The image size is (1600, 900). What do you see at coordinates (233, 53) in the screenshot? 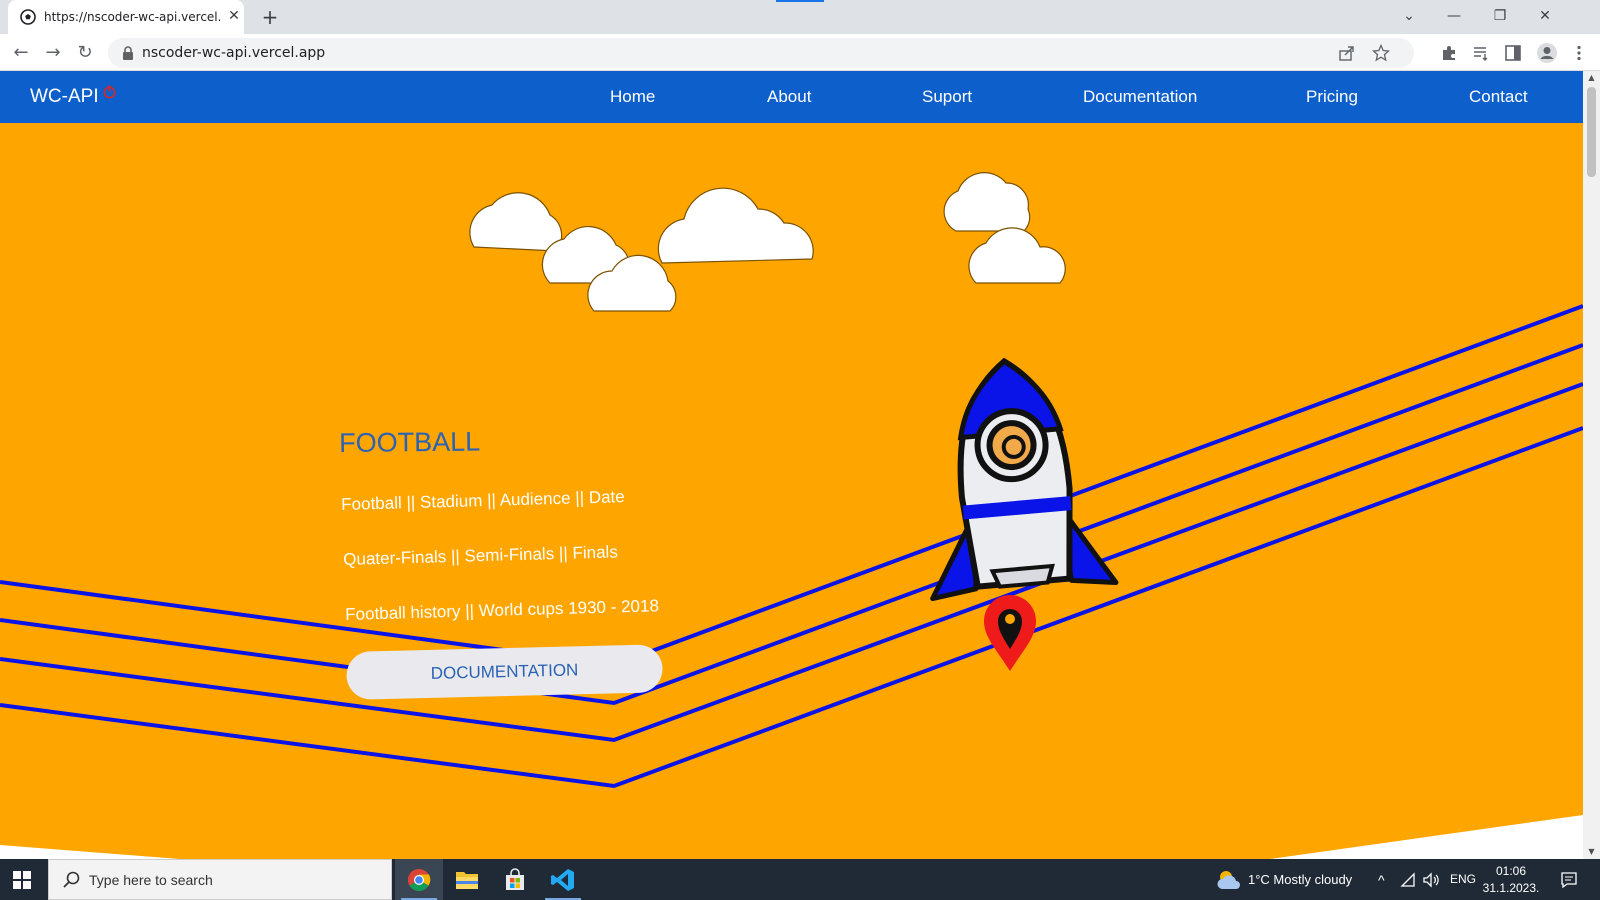
I see `url-text: nscoder-wc-api.vercel.app` at bounding box center [233, 53].